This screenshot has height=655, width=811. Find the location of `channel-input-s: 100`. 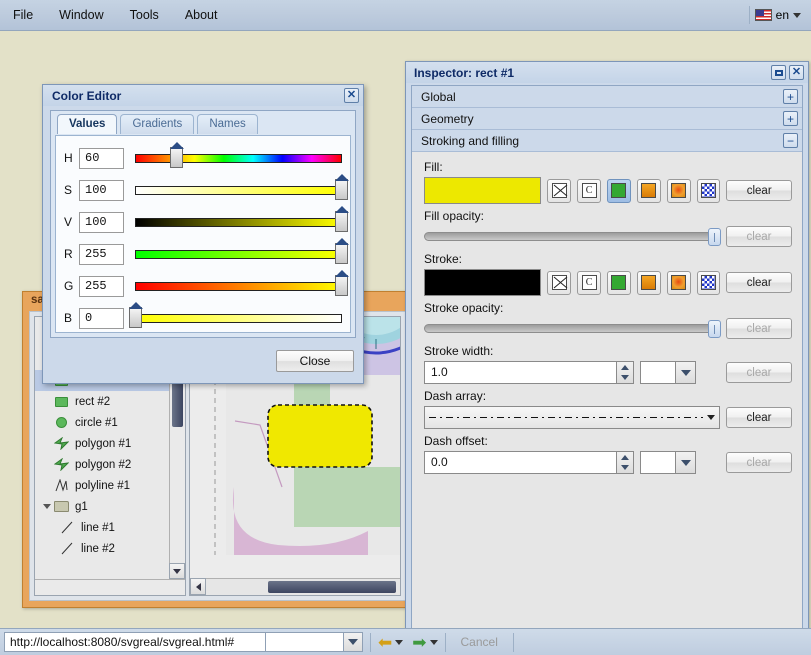

channel-input-s: 100 is located at coordinates (101, 190).